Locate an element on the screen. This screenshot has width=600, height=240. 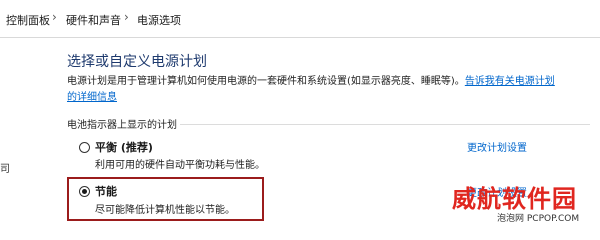
breadcrumb-control-panel: 控制面板 is located at coordinates (28, 20).